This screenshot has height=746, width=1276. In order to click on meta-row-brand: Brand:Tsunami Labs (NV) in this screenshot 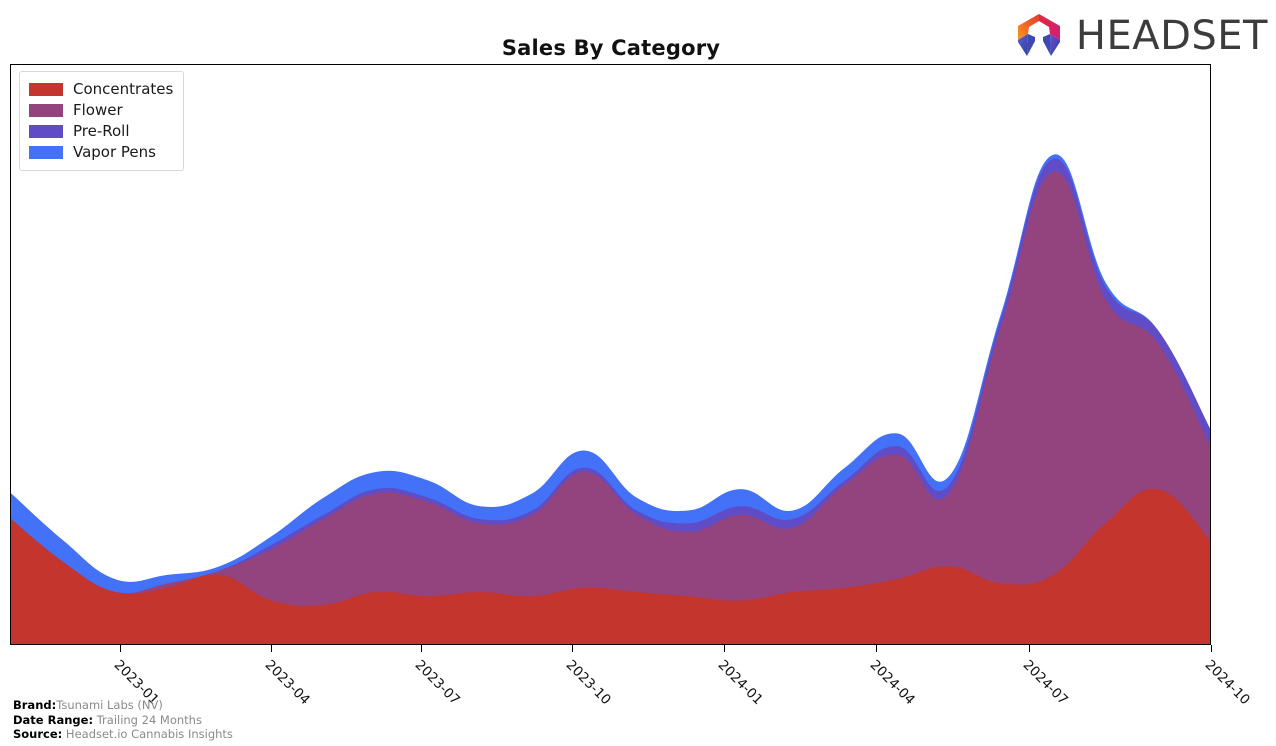, I will do `click(123, 705)`.